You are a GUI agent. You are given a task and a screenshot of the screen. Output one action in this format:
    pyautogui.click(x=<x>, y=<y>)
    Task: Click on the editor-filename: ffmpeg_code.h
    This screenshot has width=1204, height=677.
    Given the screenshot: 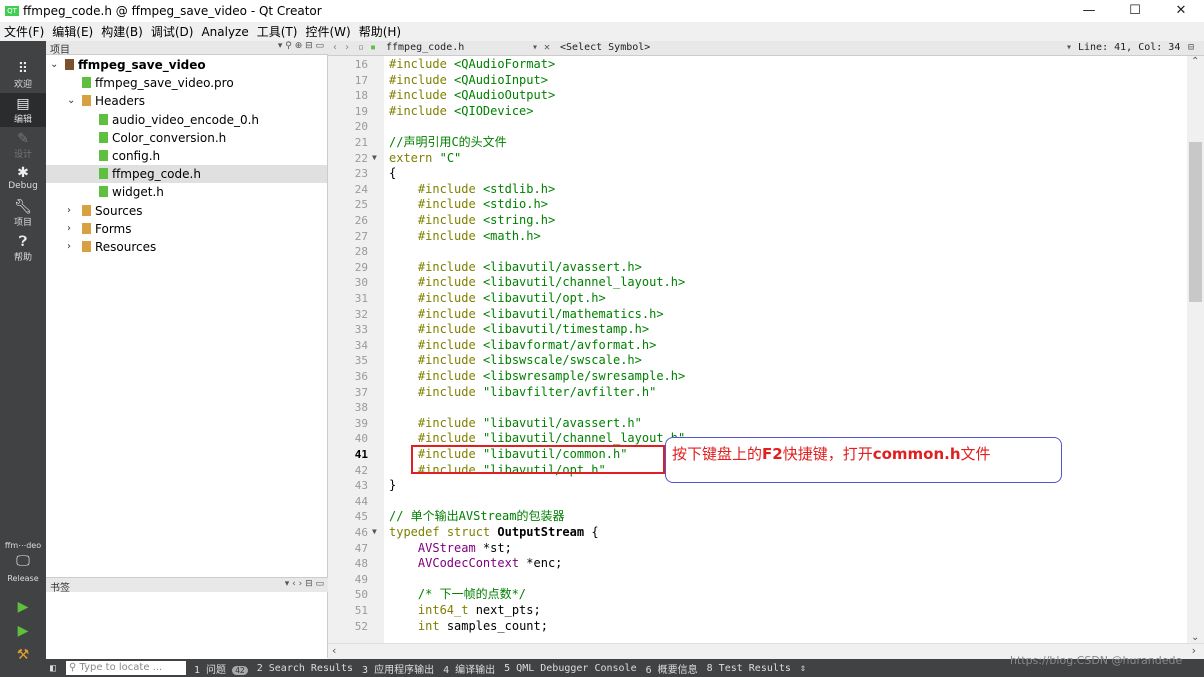 What is the action you would take?
    pyautogui.click(x=425, y=47)
    